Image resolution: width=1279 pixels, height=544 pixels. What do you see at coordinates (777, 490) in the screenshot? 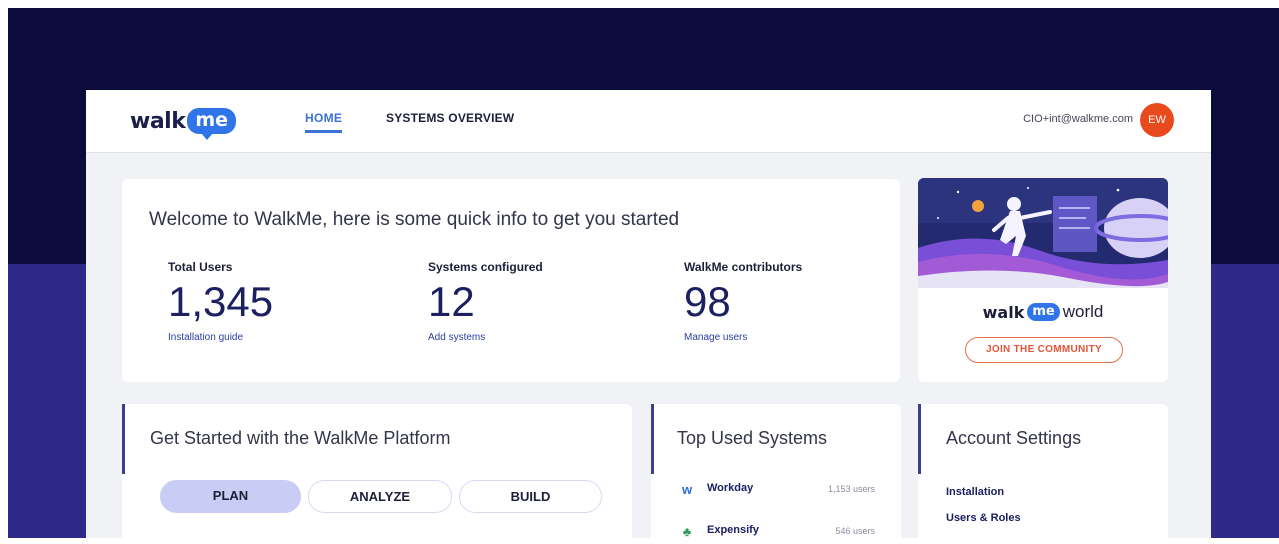
I see `system-row-workday: w Workday 1,153 users` at bounding box center [777, 490].